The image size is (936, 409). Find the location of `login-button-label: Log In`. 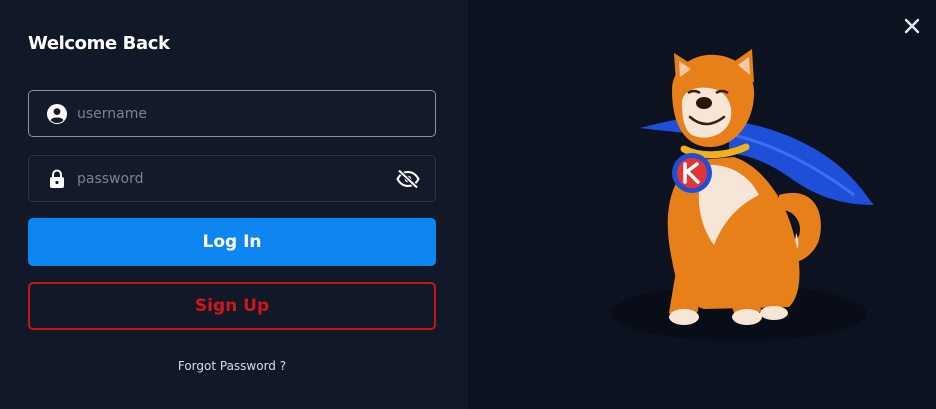

login-button-label: Log In is located at coordinates (232, 242).